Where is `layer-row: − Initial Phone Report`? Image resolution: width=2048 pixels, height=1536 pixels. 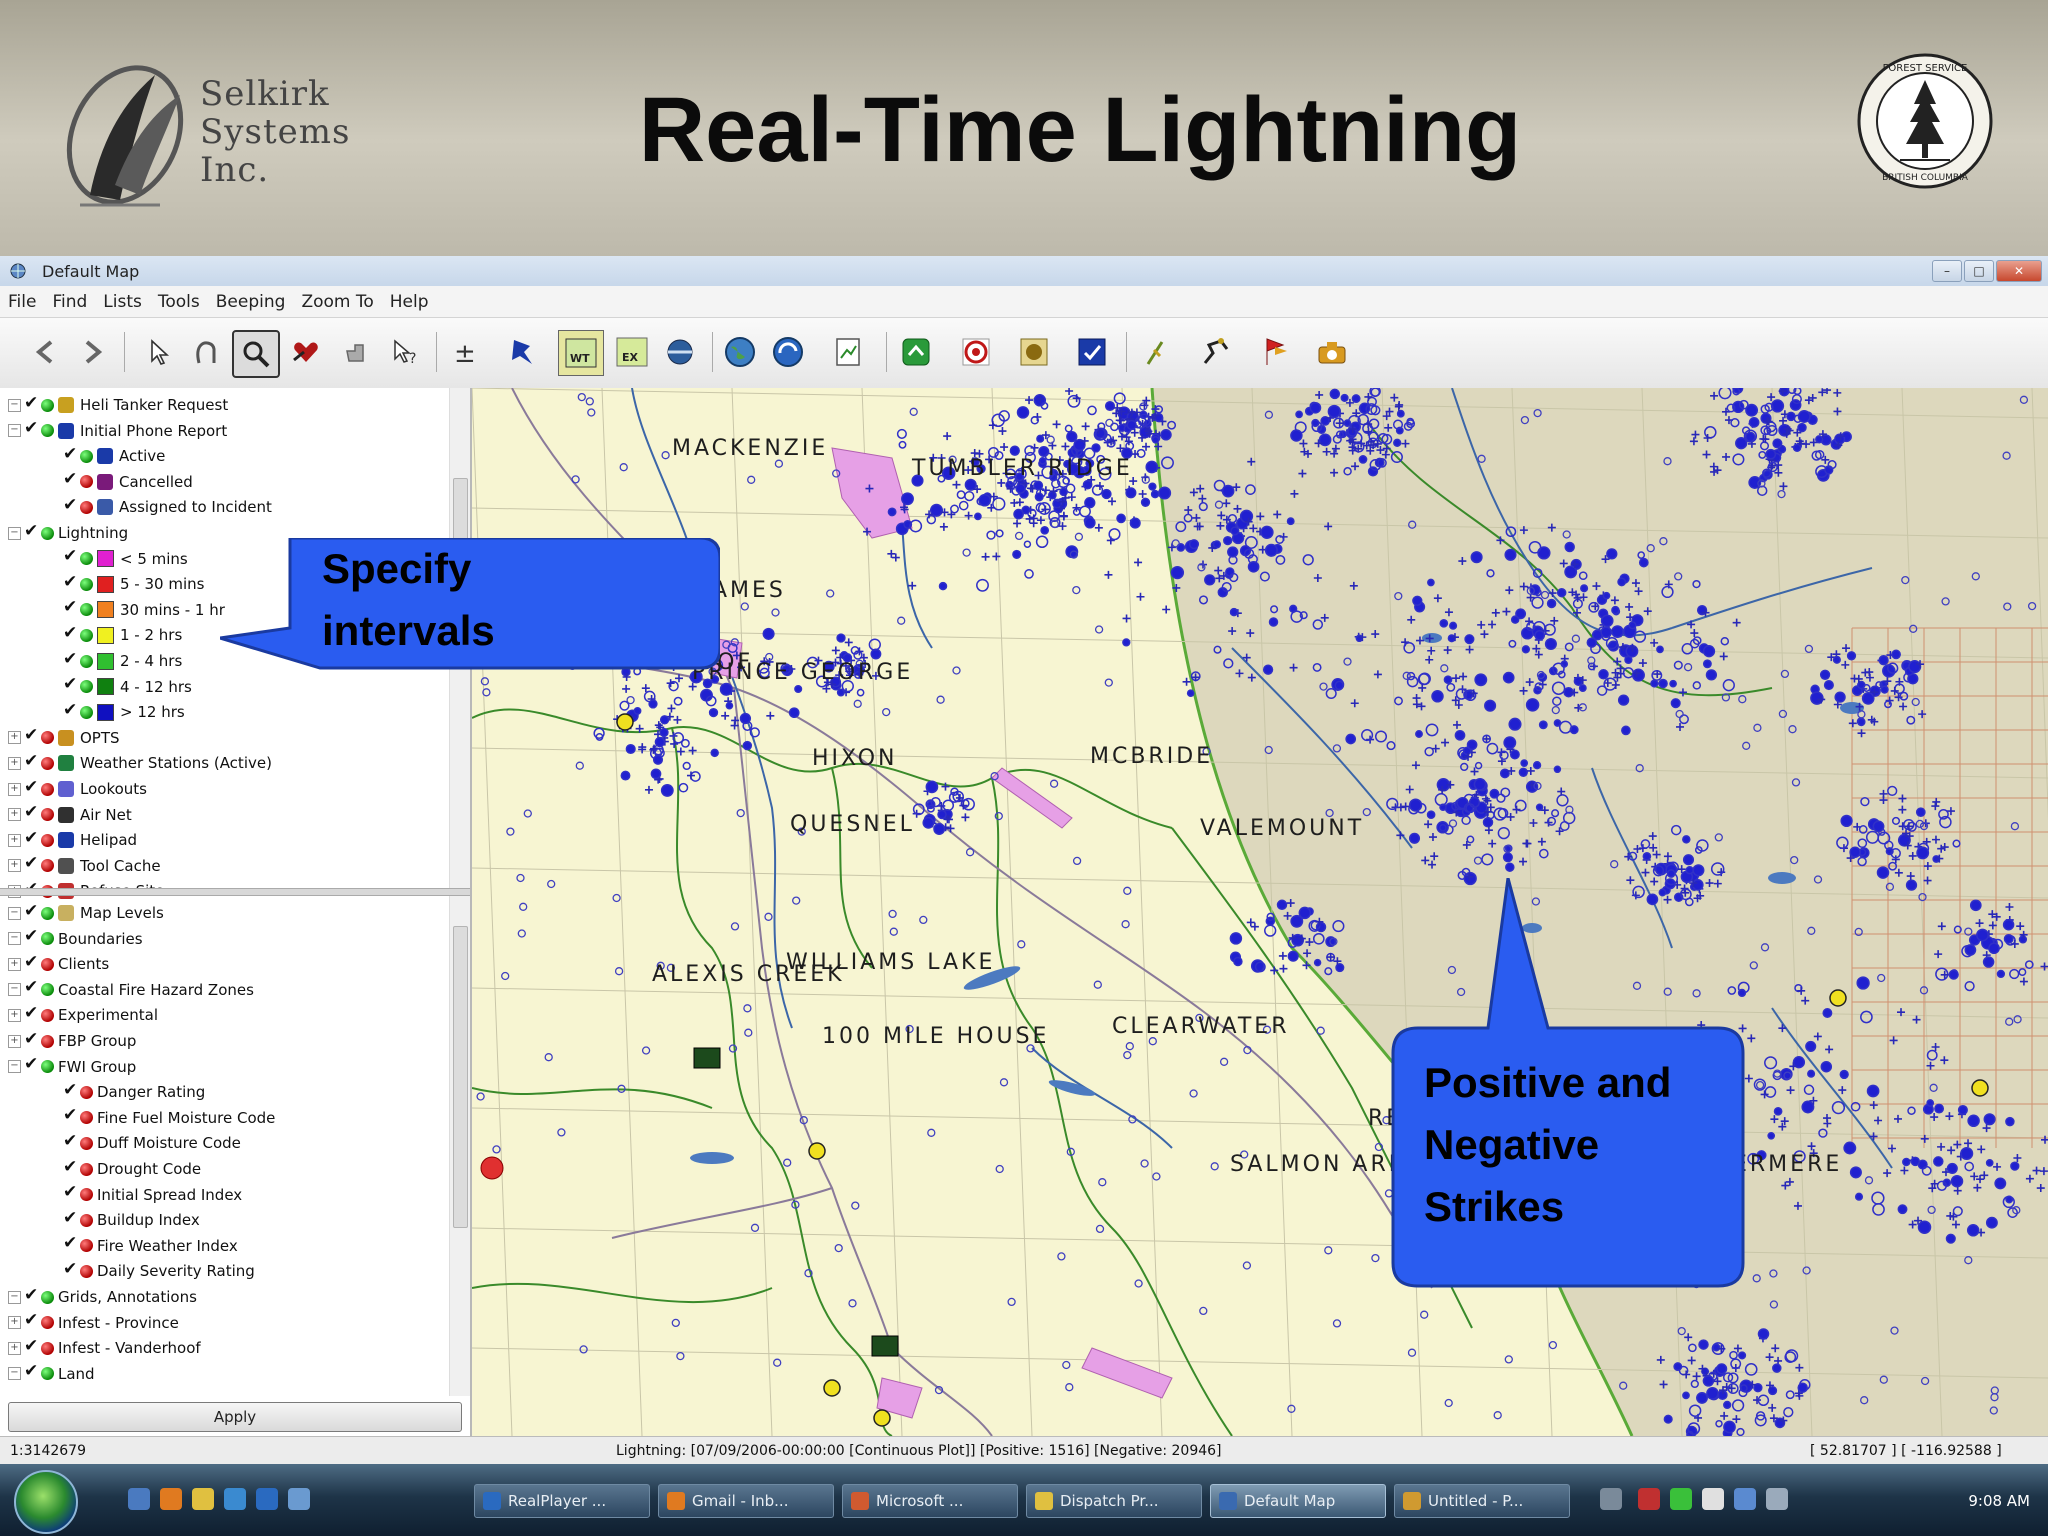
layer-row: − Initial Phone Report is located at coordinates (117, 430).